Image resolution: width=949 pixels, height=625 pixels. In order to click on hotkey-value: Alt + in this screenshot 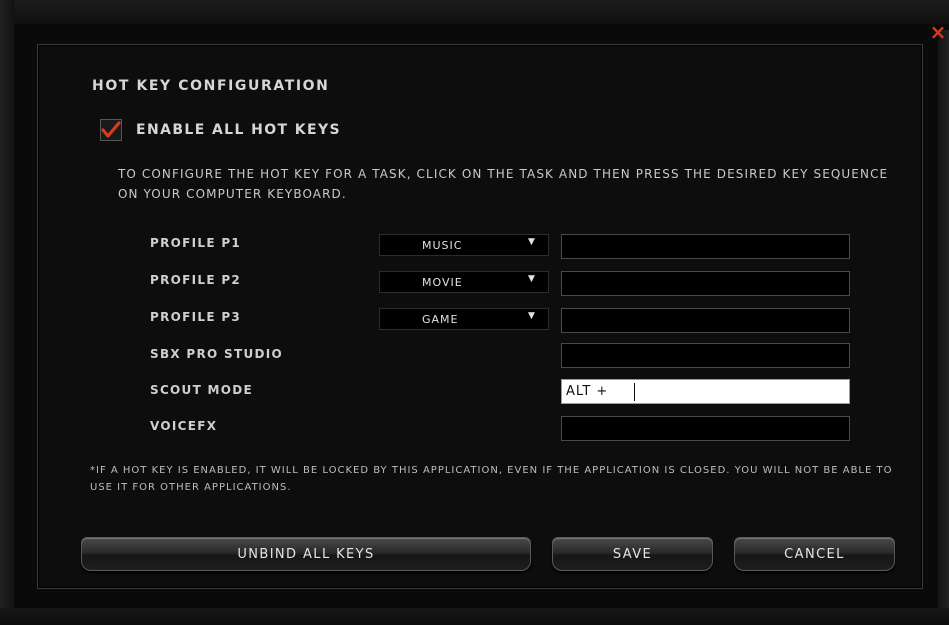, I will do `click(587, 391)`.